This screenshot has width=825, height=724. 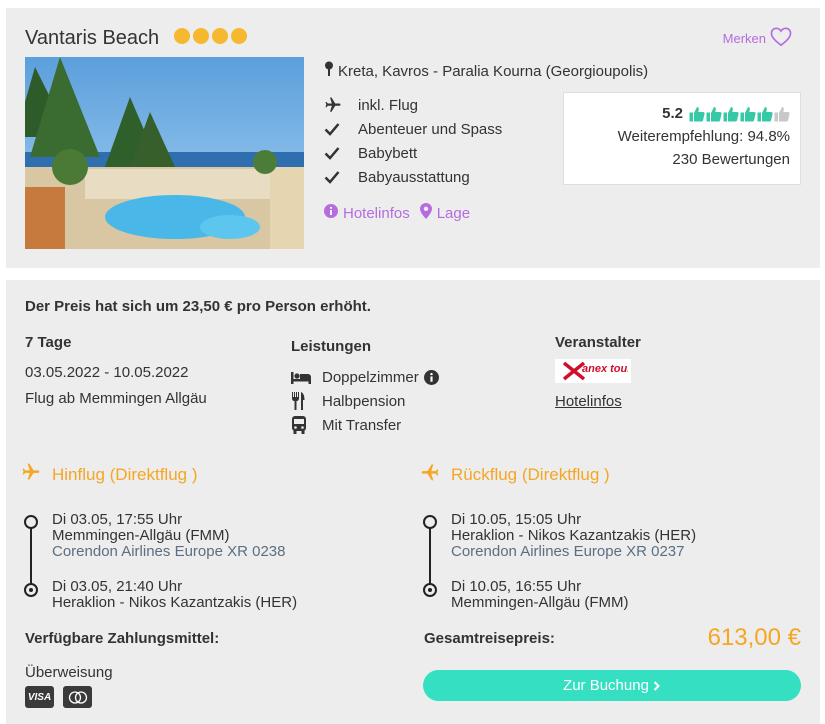 I want to click on feature-item: Babyausstattung, so click(x=413, y=177).